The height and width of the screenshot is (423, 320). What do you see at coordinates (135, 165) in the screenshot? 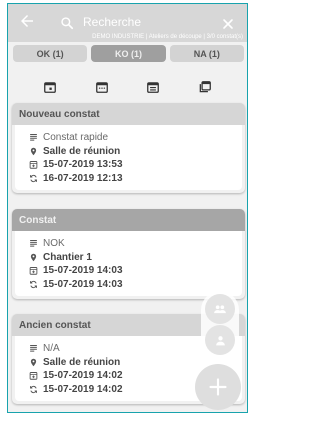
I see `created-row: 15-07-2019 13:53` at bounding box center [135, 165].